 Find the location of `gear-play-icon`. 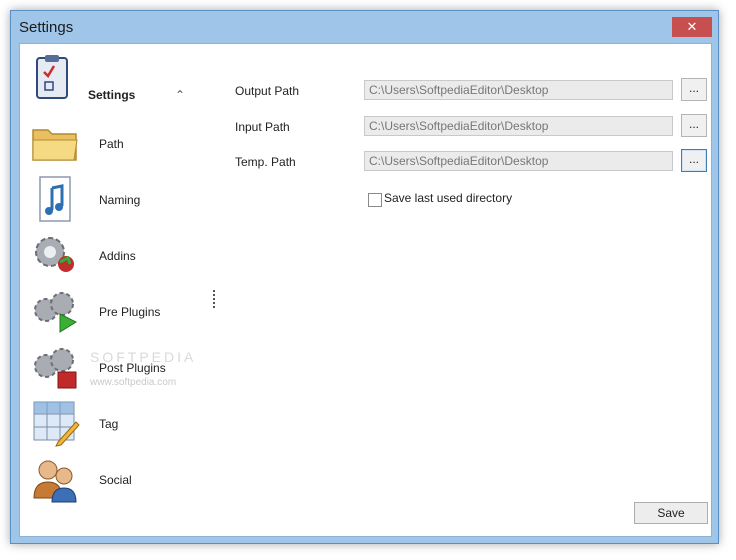

gear-play-icon is located at coordinates (56, 312).